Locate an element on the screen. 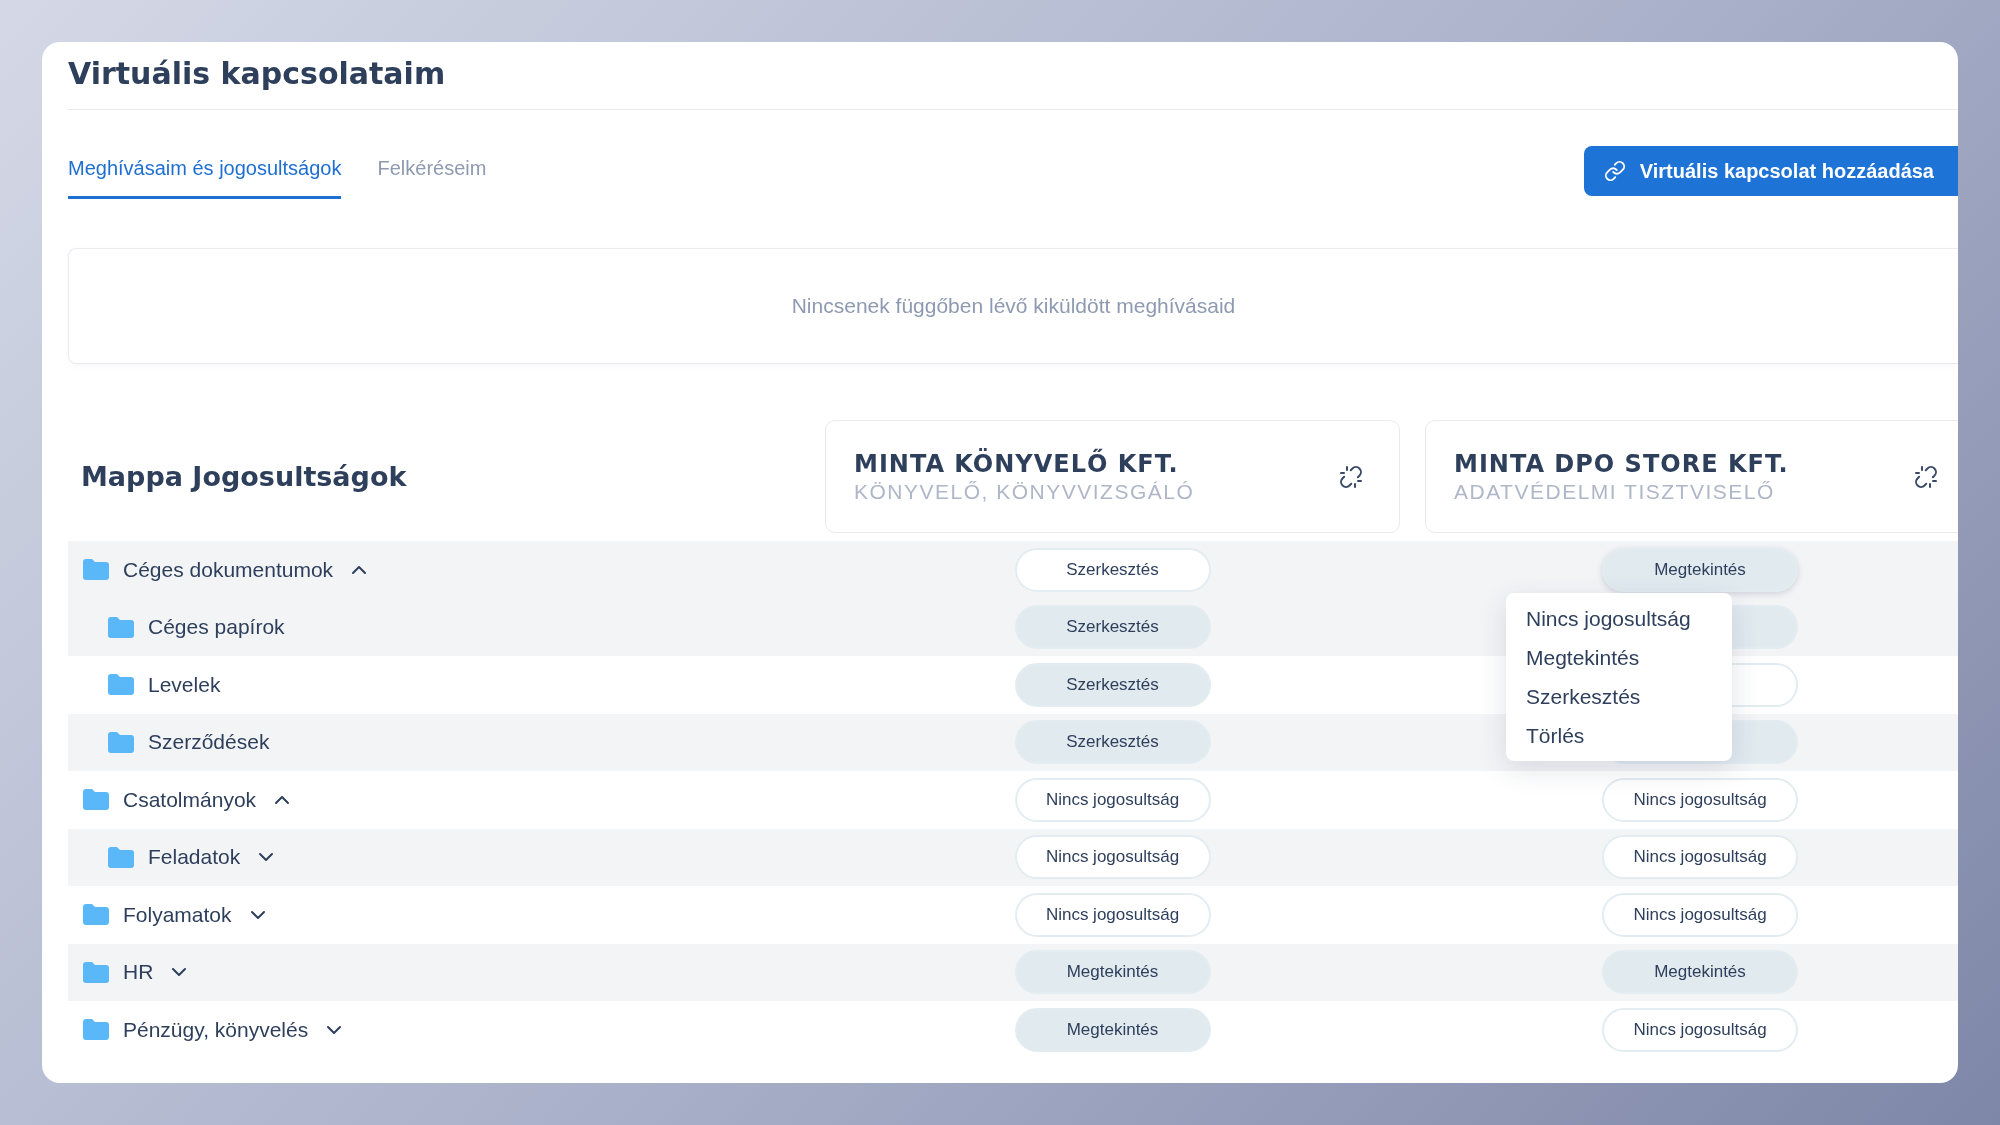 This screenshot has height=1125, width=2000. folder-name: Csatolmányok is located at coordinates (190, 799).